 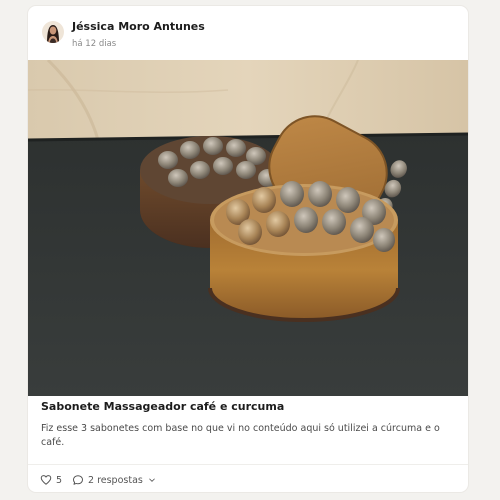 I want to click on author-name: Jéssica Moro Antunes, so click(x=138, y=26).